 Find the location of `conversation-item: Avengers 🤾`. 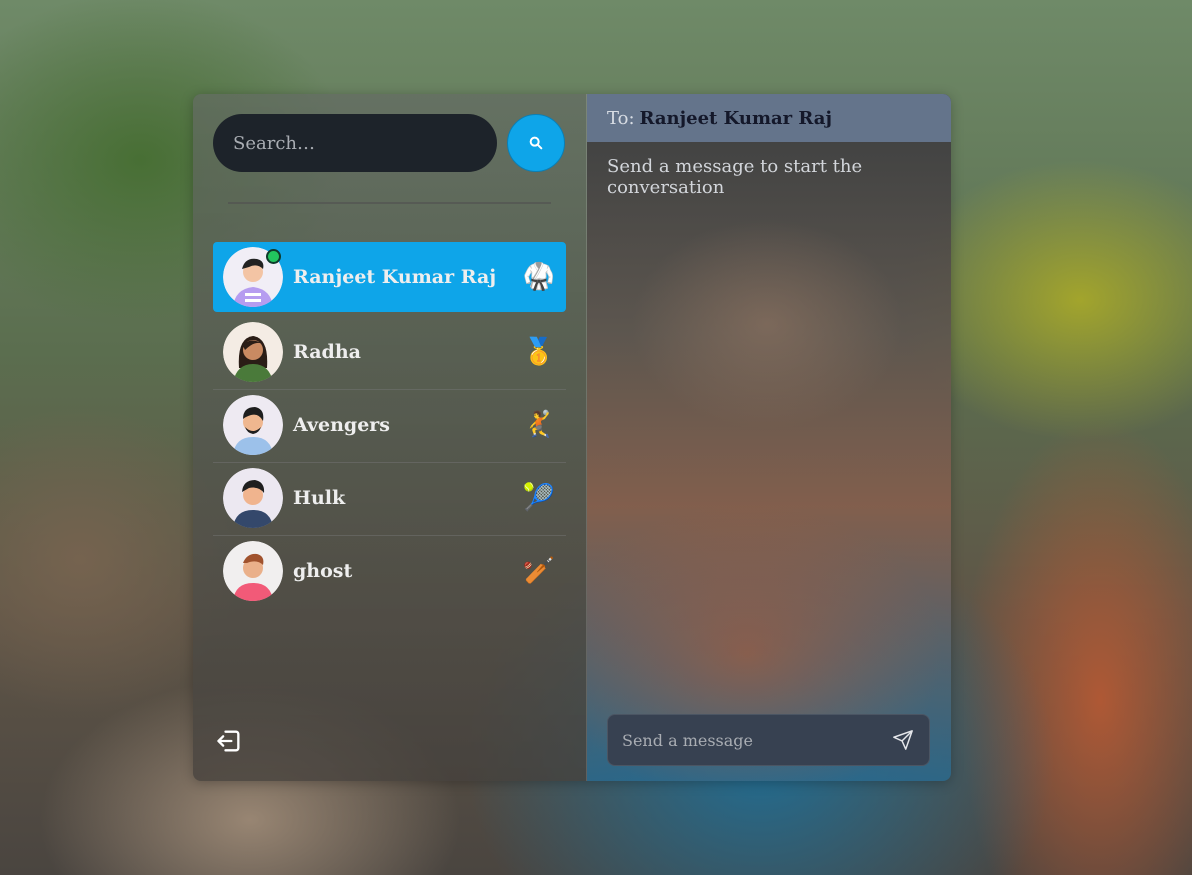

conversation-item: Avengers 🤾 is located at coordinates (389, 425).